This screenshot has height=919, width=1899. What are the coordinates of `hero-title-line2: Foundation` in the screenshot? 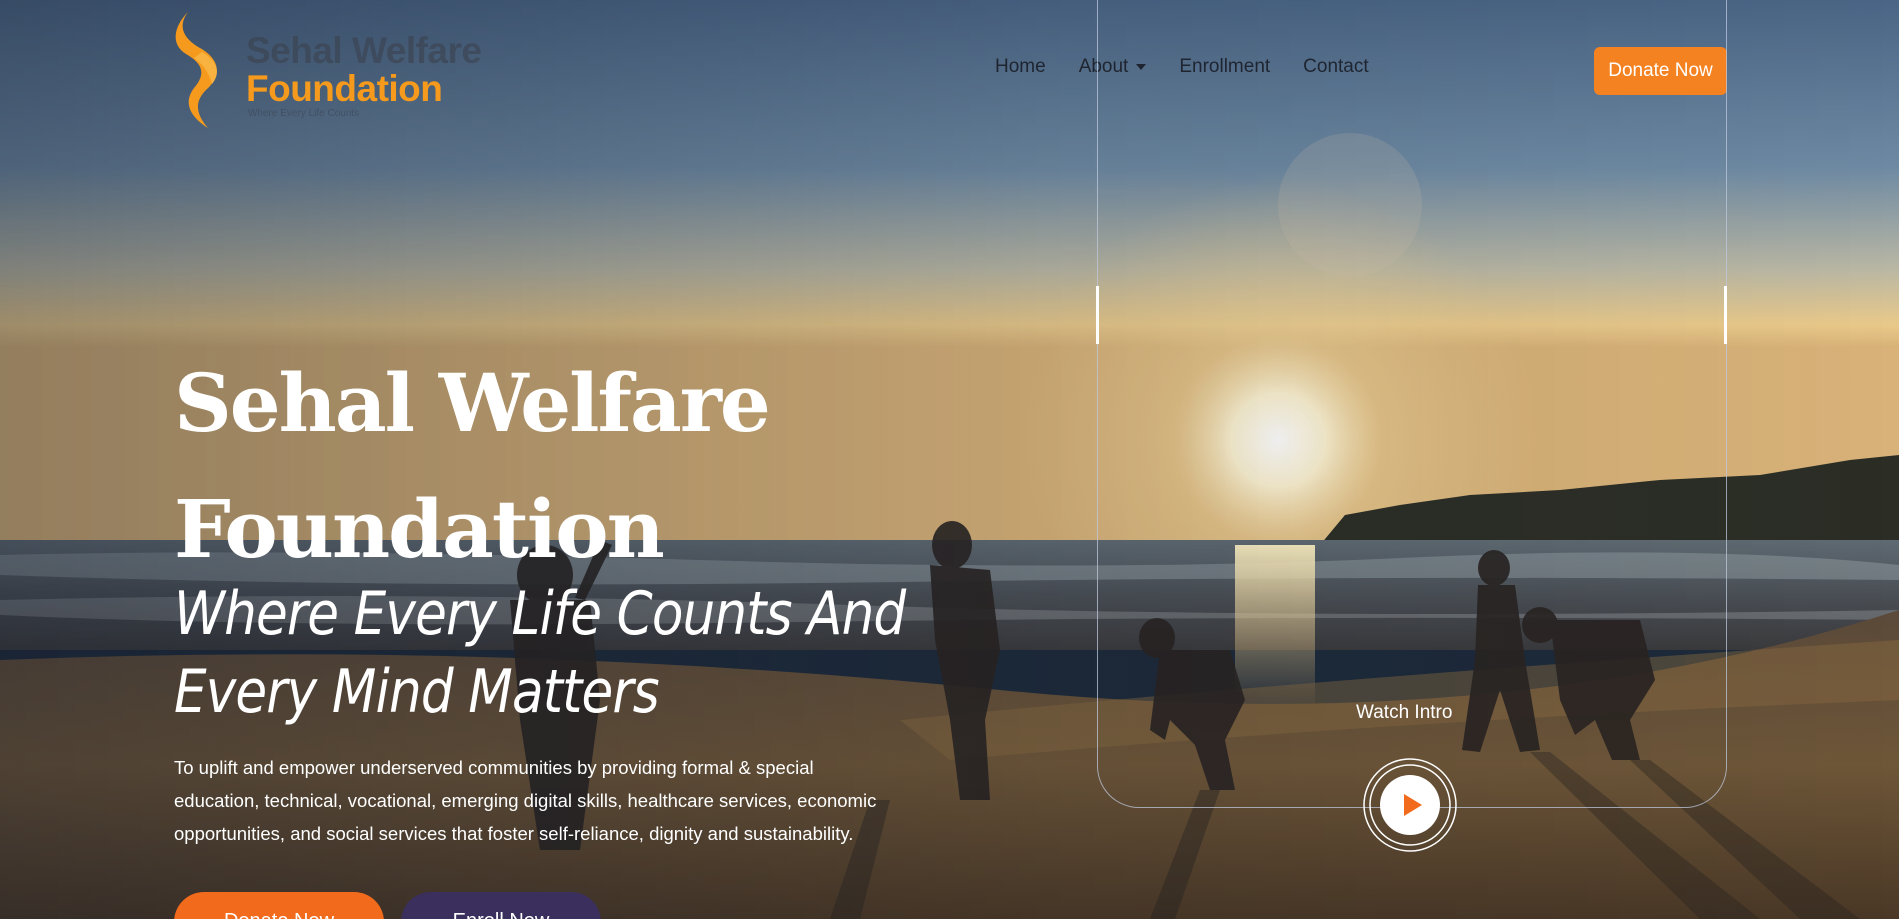 It's located at (419, 529).